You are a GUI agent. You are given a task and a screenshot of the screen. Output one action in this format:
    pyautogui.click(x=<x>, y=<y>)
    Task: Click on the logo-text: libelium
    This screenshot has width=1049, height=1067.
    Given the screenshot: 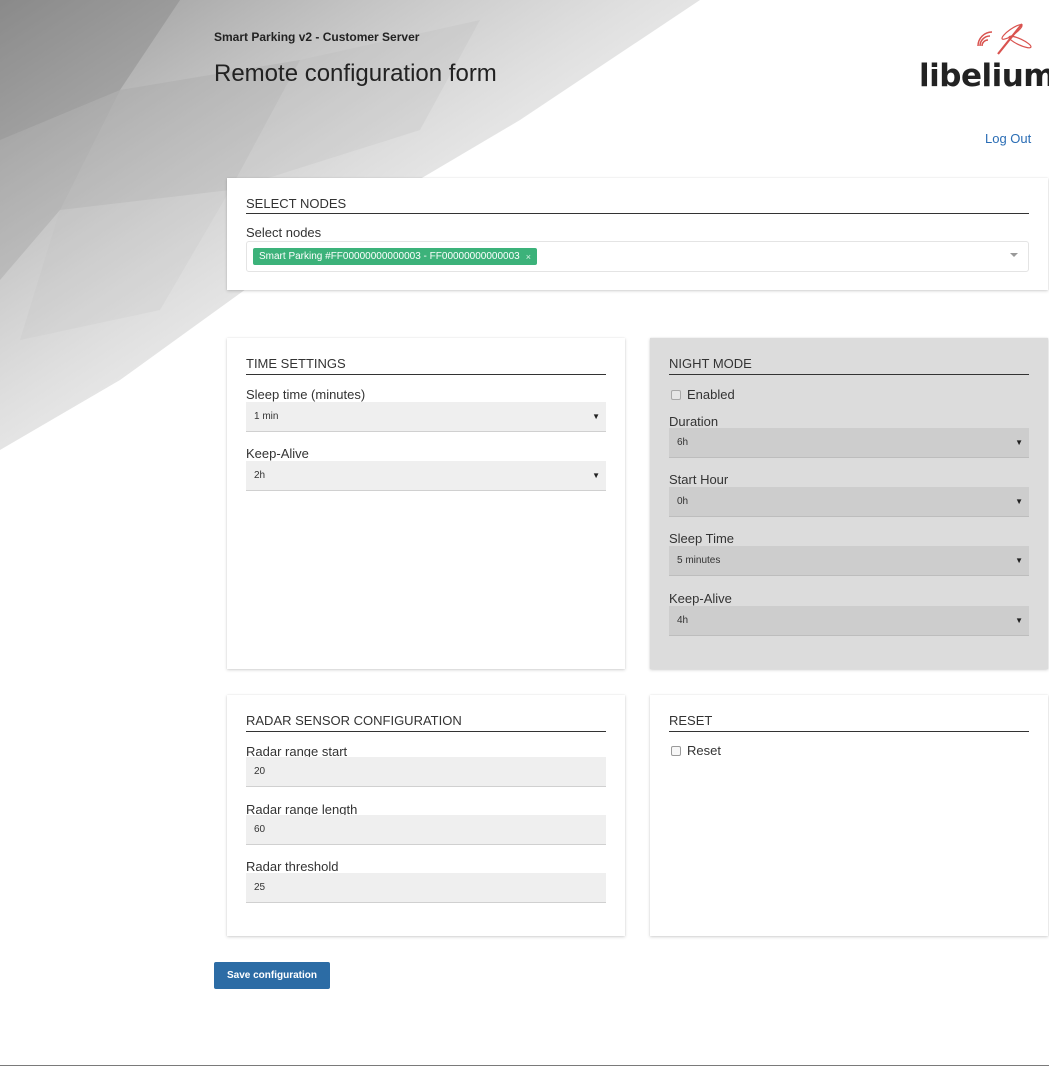 What is the action you would take?
    pyautogui.click(x=984, y=76)
    